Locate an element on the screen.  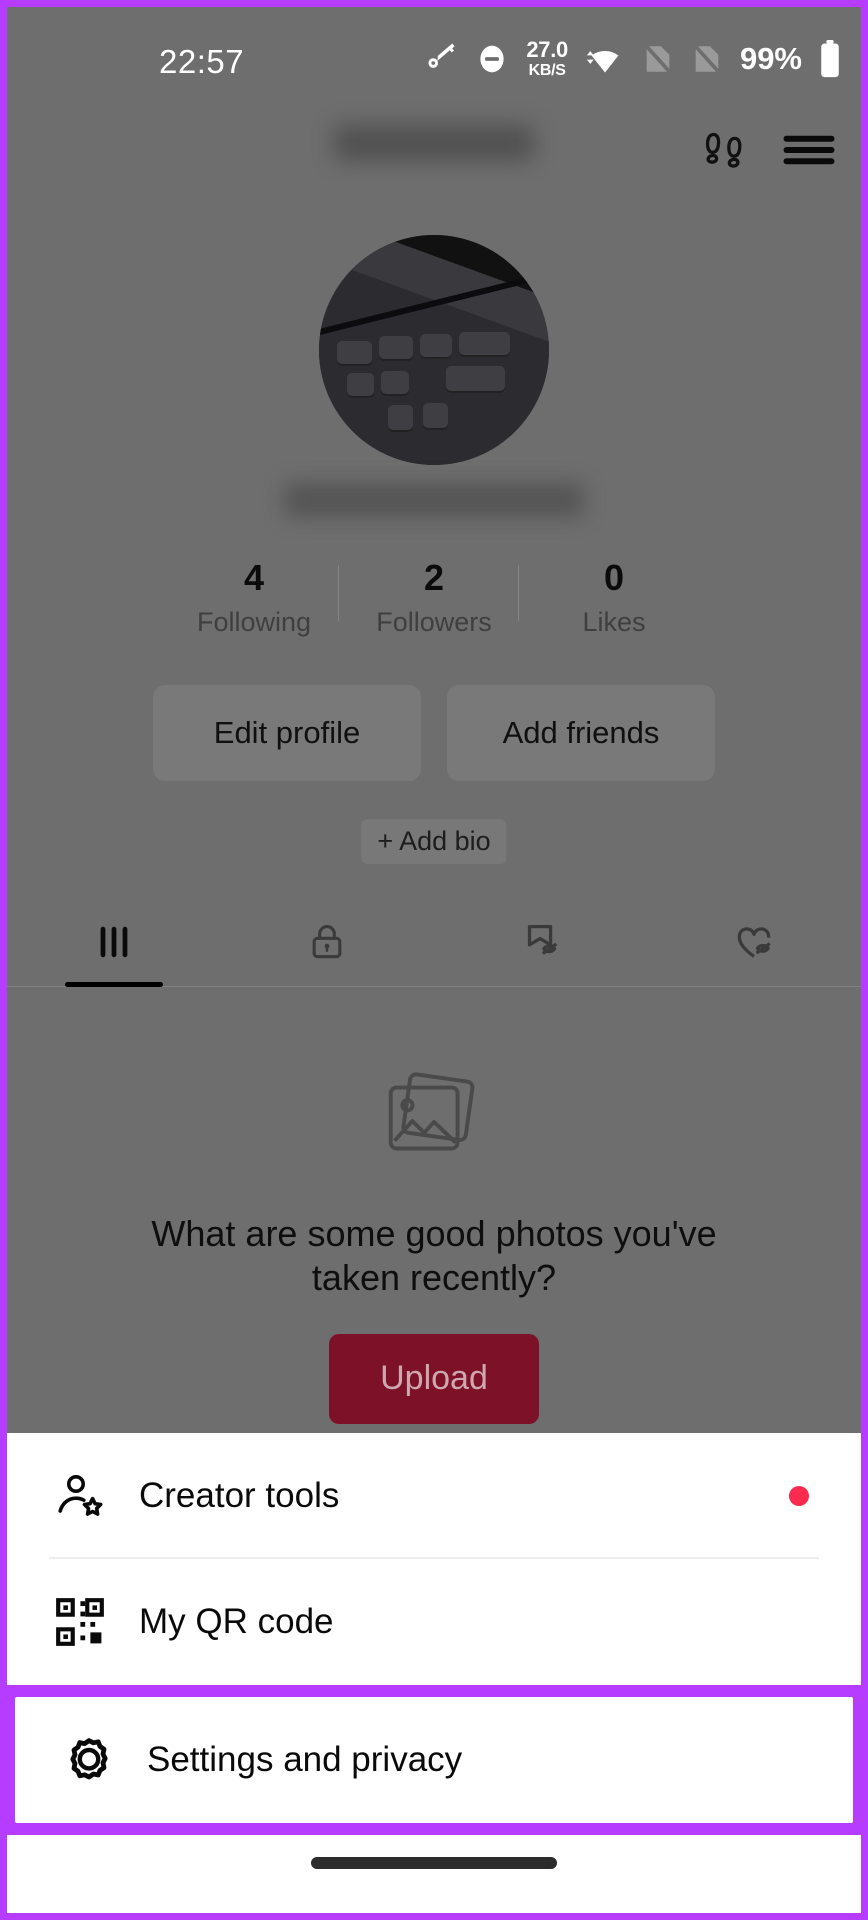
followers-label: Followers is located at coordinates (434, 621).